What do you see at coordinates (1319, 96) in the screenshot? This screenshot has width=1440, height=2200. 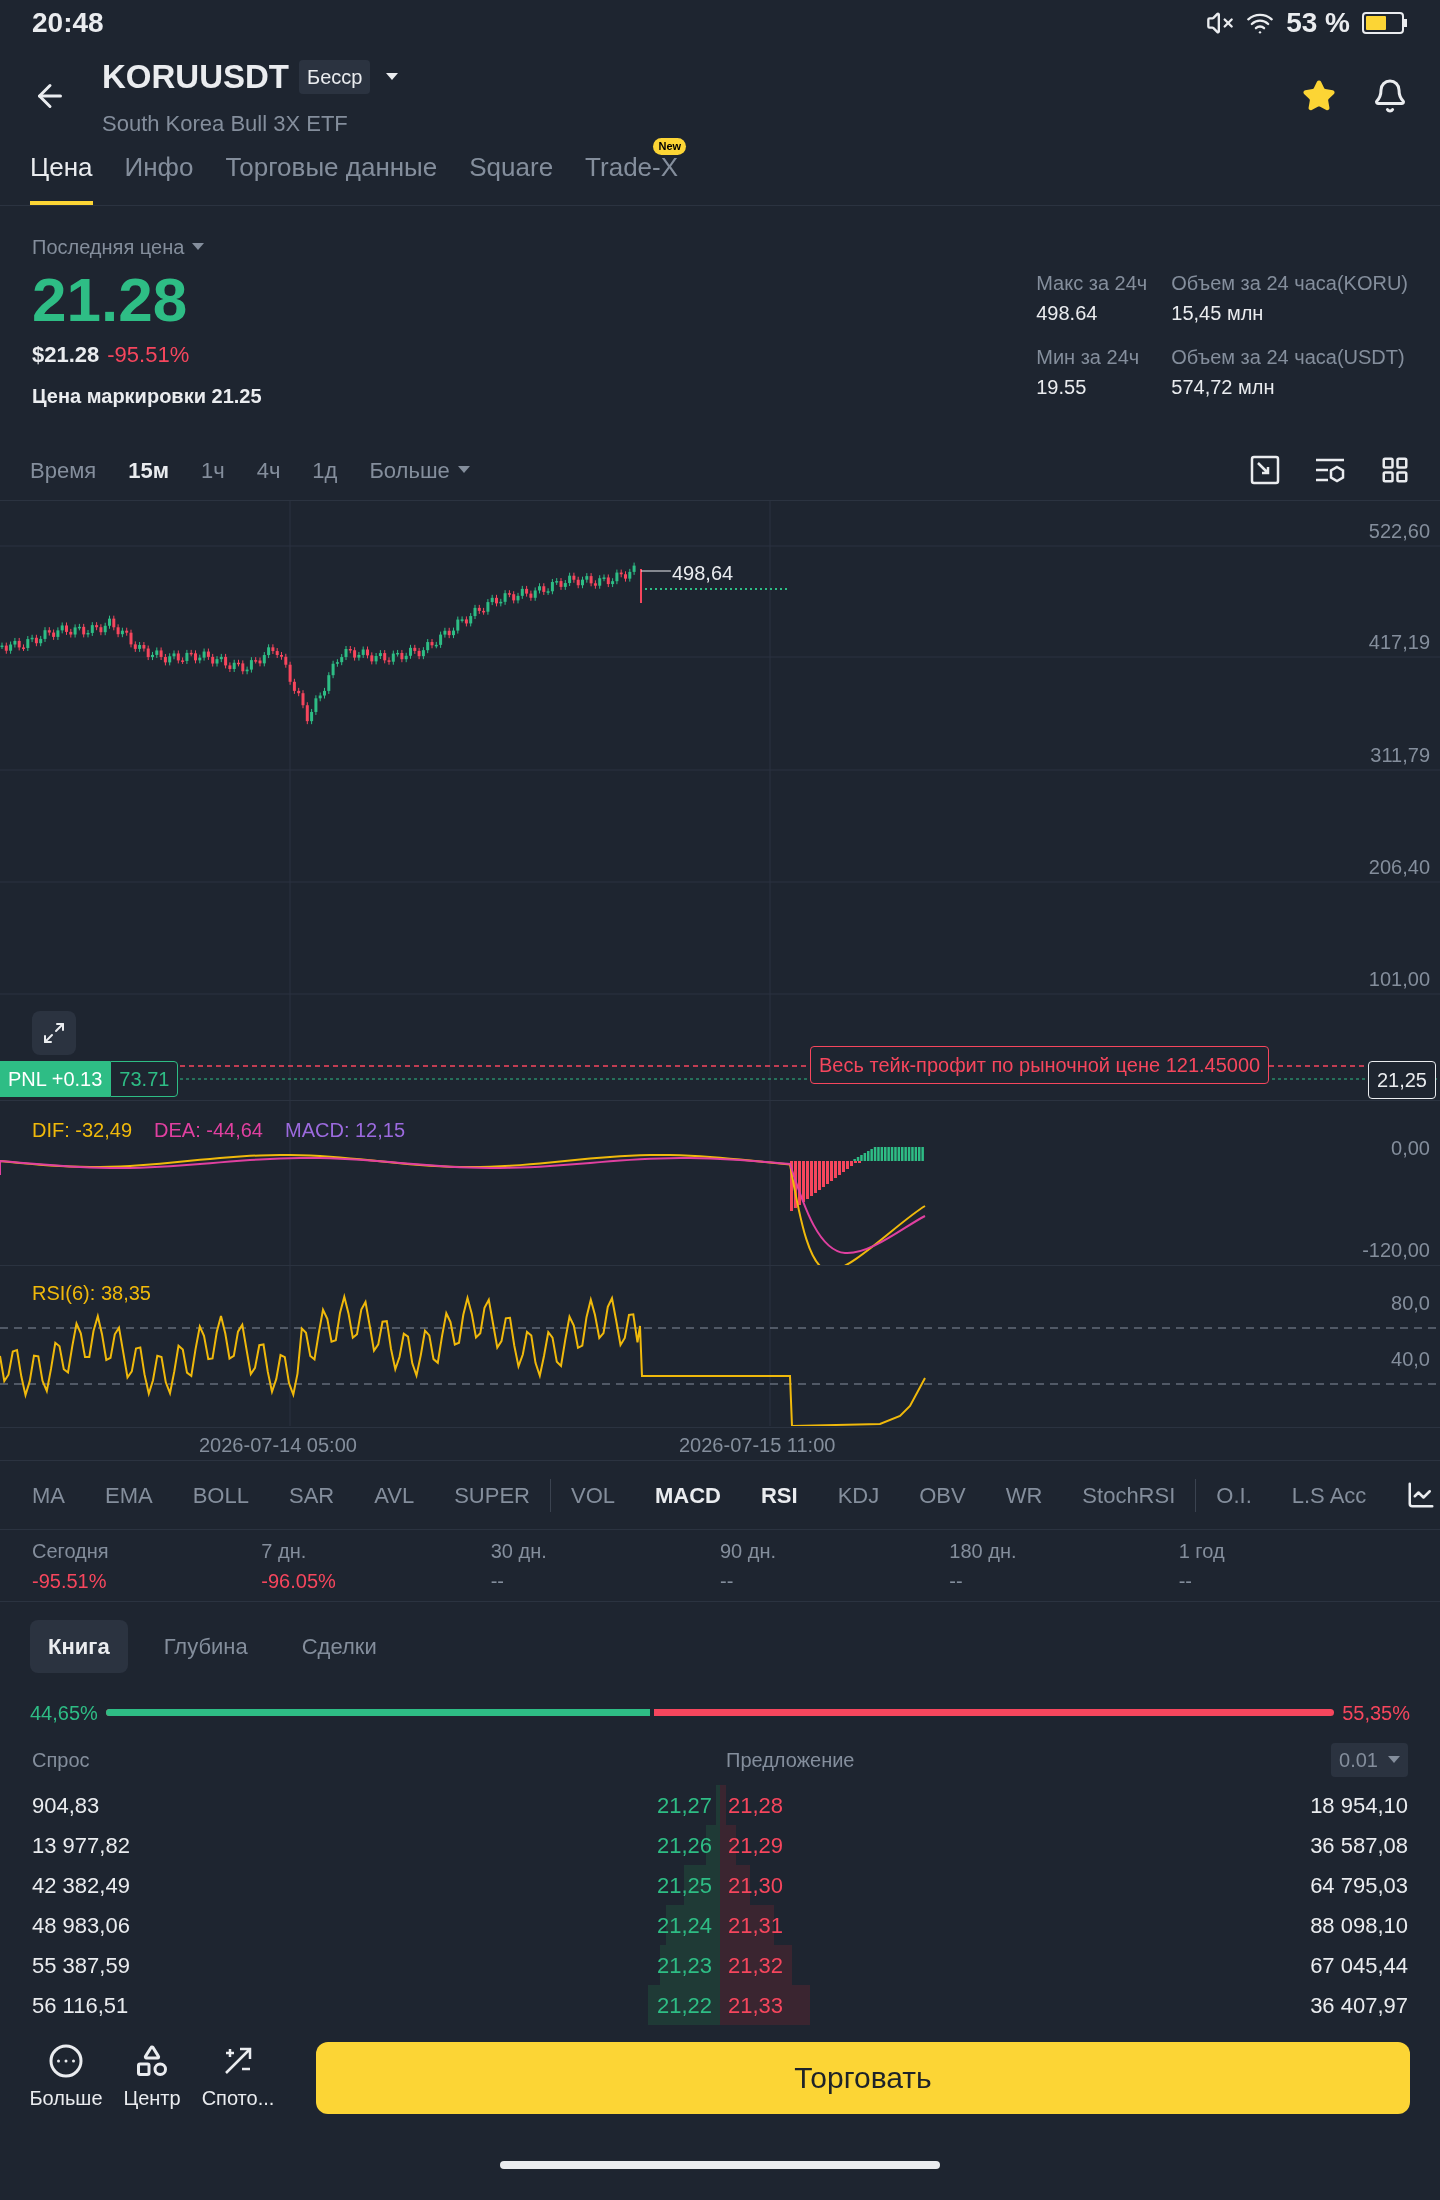 I see `favorite-star-icon` at bounding box center [1319, 96].